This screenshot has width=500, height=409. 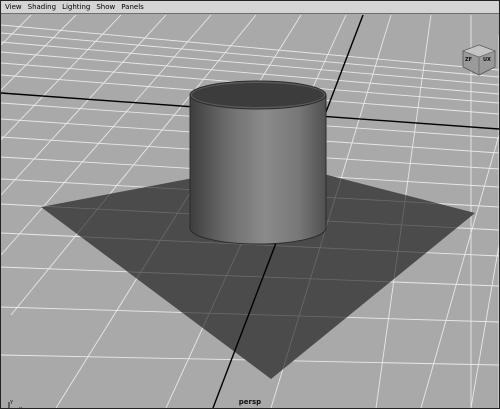 What do you see at coordinates (469, 60) in the screenshot?
I see `view-cube-left-label: ZF` at bounding box center [469, 60].